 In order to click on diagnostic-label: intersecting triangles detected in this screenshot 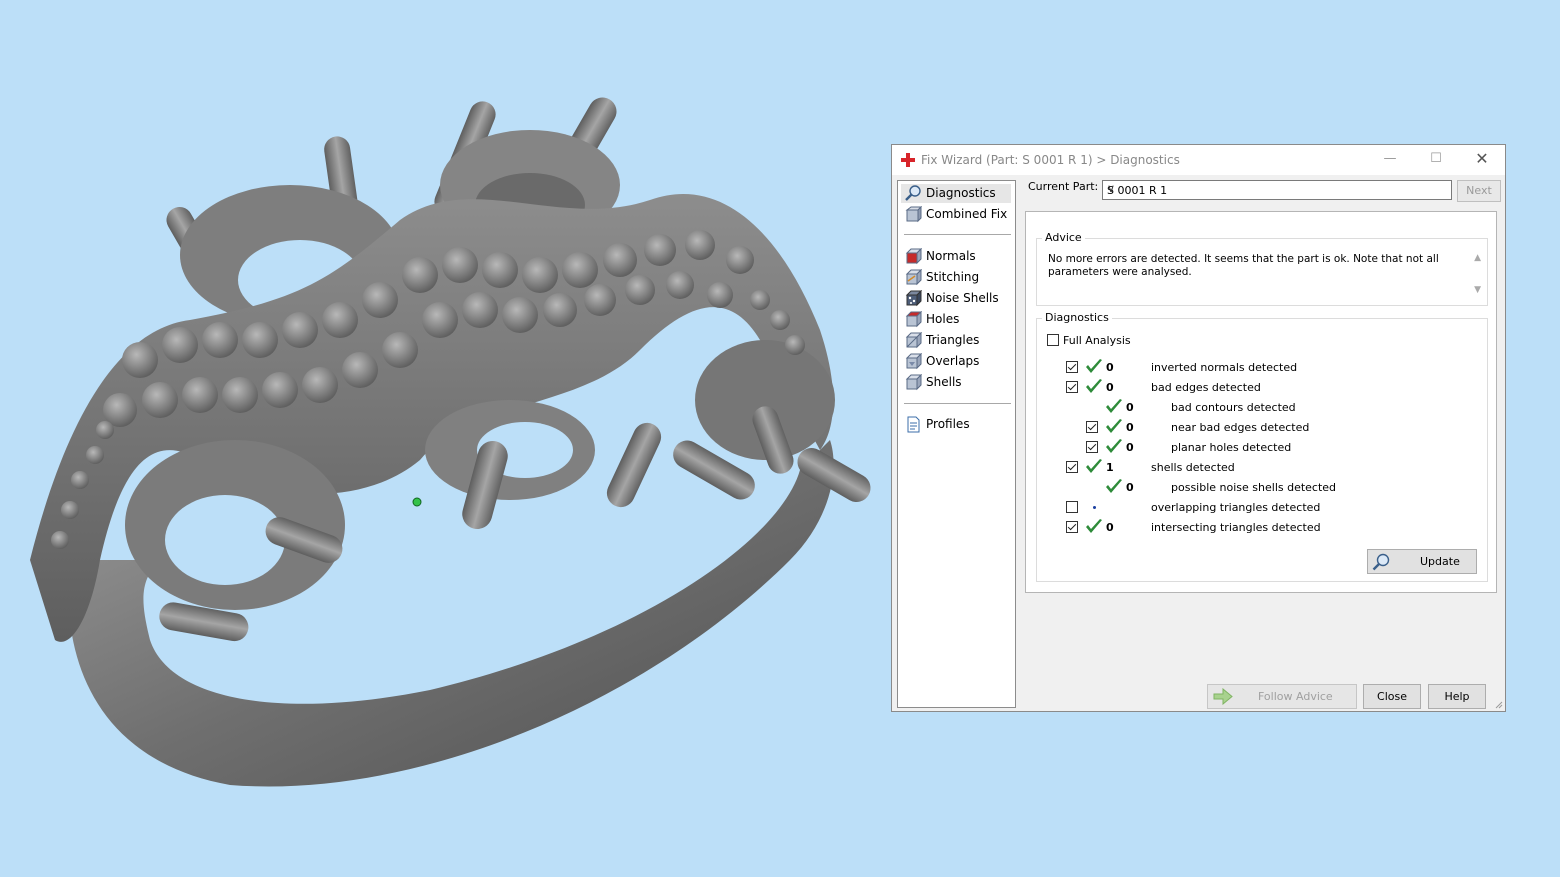, I will do `click(1236, 527)`.